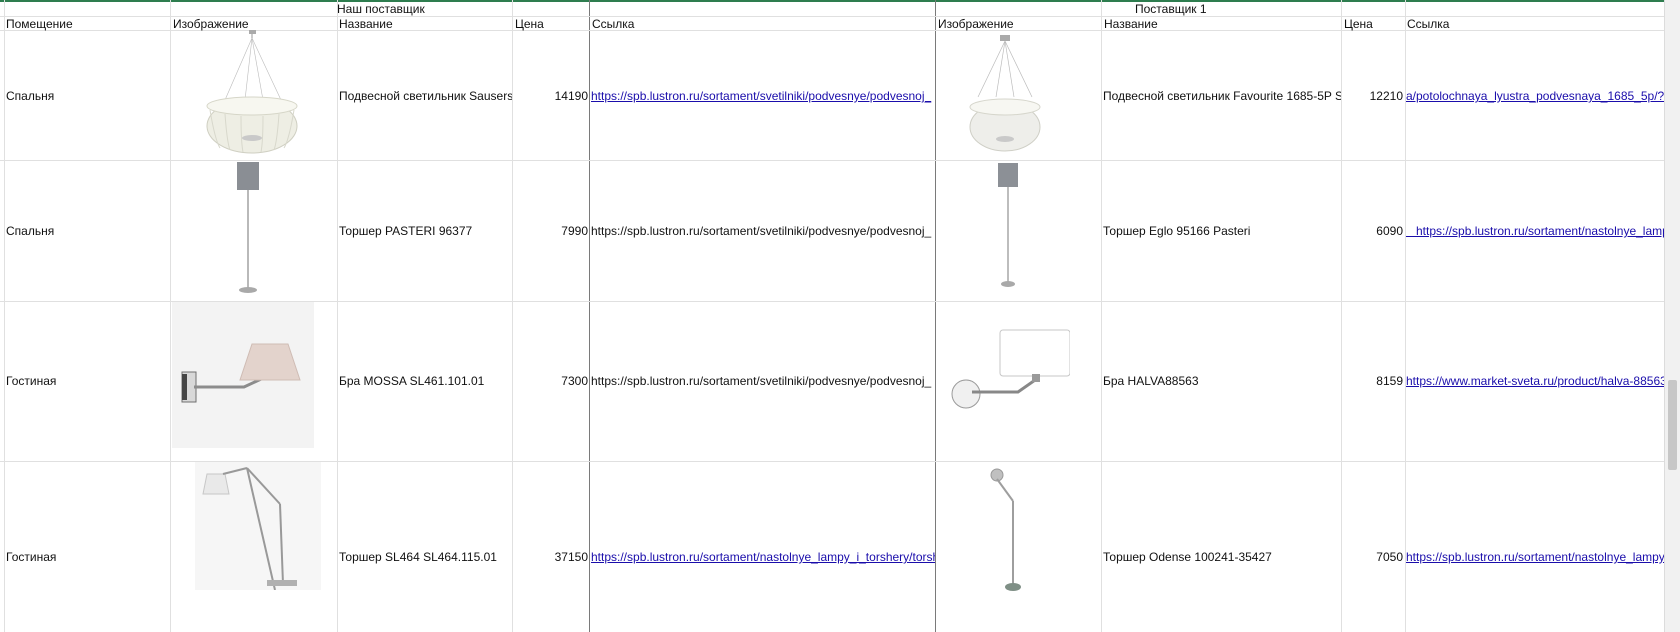 Image resolution: width=1680 pixels, height=632 pixels. I want to click on scrollbar-thumb, so click(1672, 425).